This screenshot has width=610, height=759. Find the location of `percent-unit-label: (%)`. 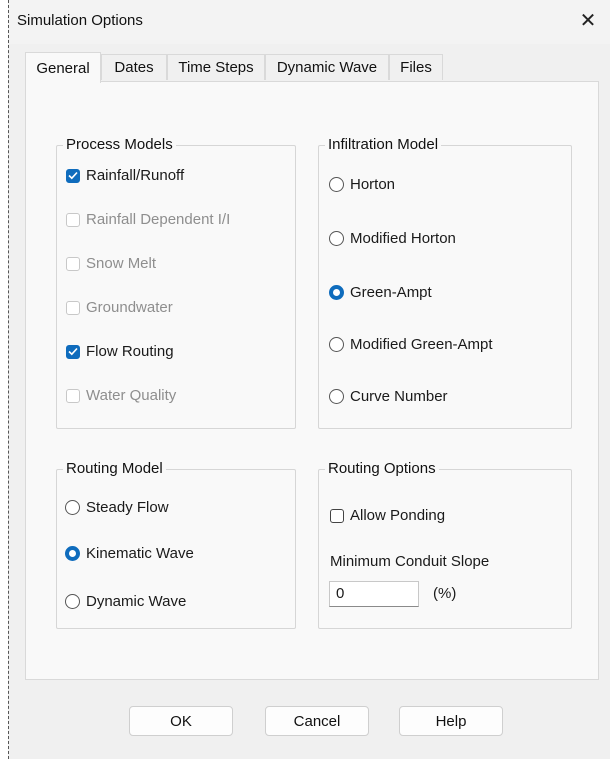

percent-unit-label: (%) is located at coordinates (445, 593).